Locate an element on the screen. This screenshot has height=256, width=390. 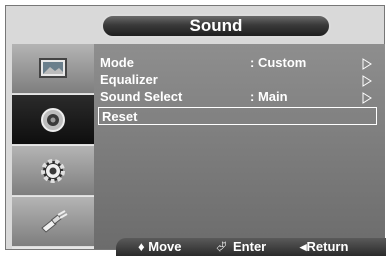
menu-item-label: Mode is located at coordinates (117, 62).